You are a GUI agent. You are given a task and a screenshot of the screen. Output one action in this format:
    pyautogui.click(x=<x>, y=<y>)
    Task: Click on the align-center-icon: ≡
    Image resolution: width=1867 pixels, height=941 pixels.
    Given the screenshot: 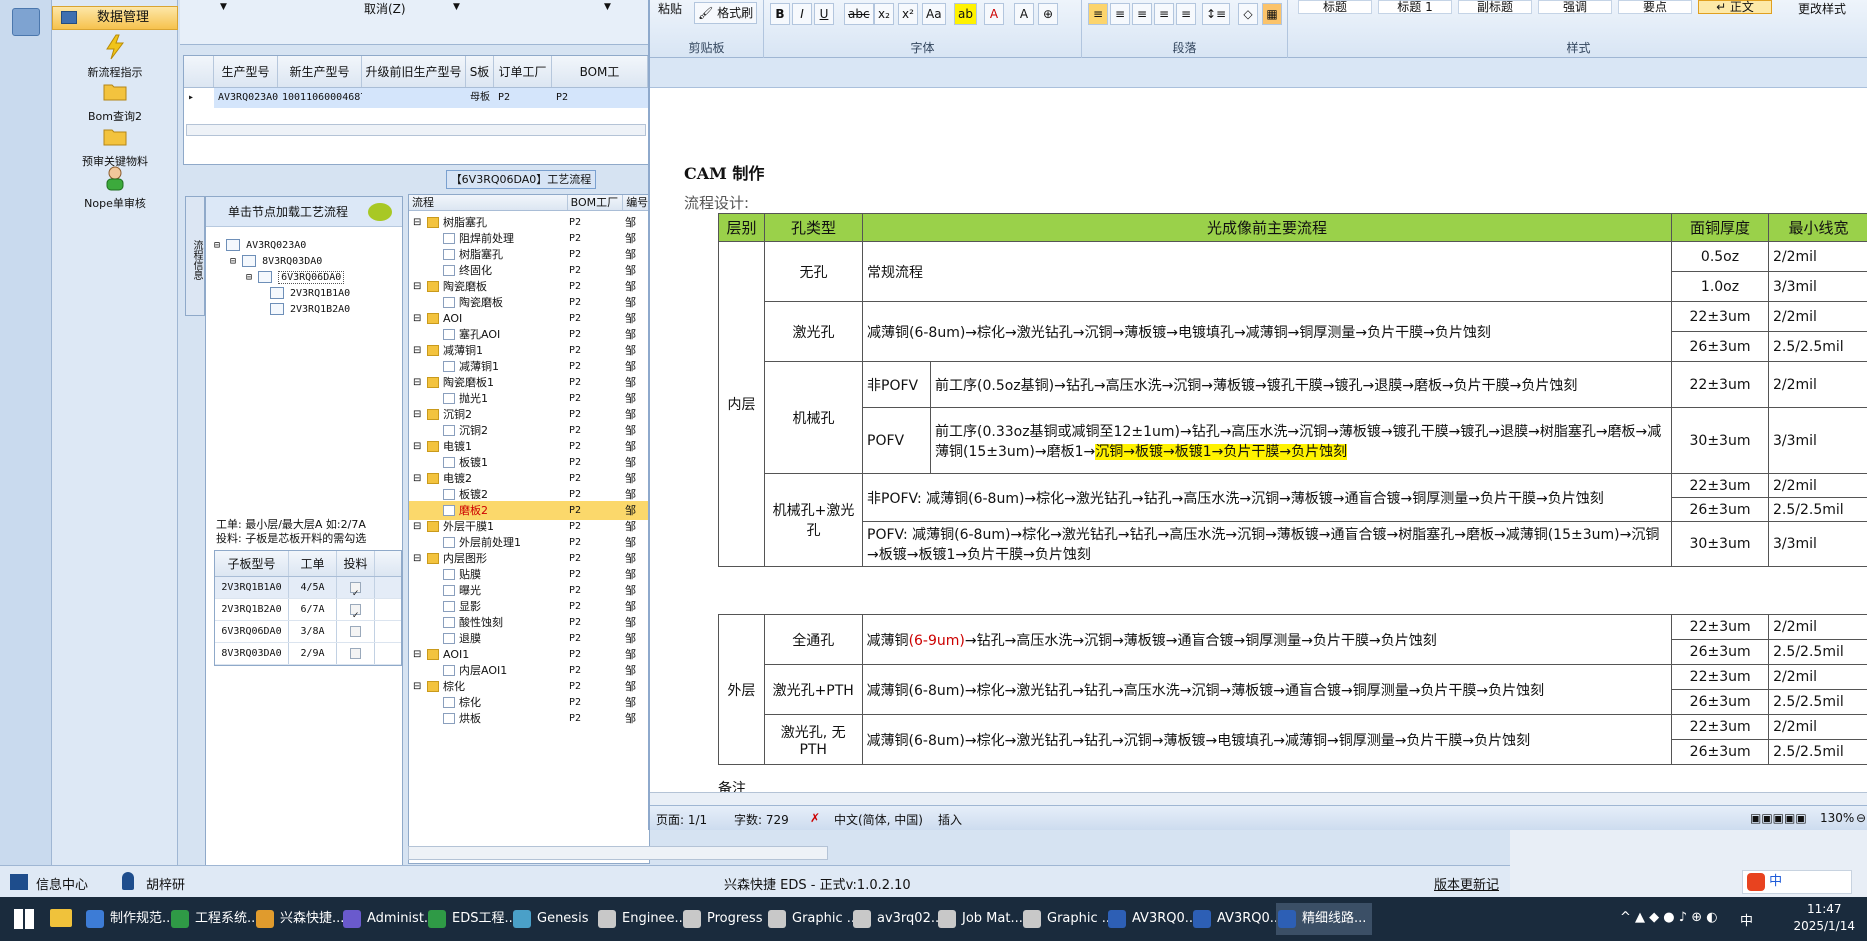 What is the action you would take?
    pyautogui.click(x=1120, y=14)
    